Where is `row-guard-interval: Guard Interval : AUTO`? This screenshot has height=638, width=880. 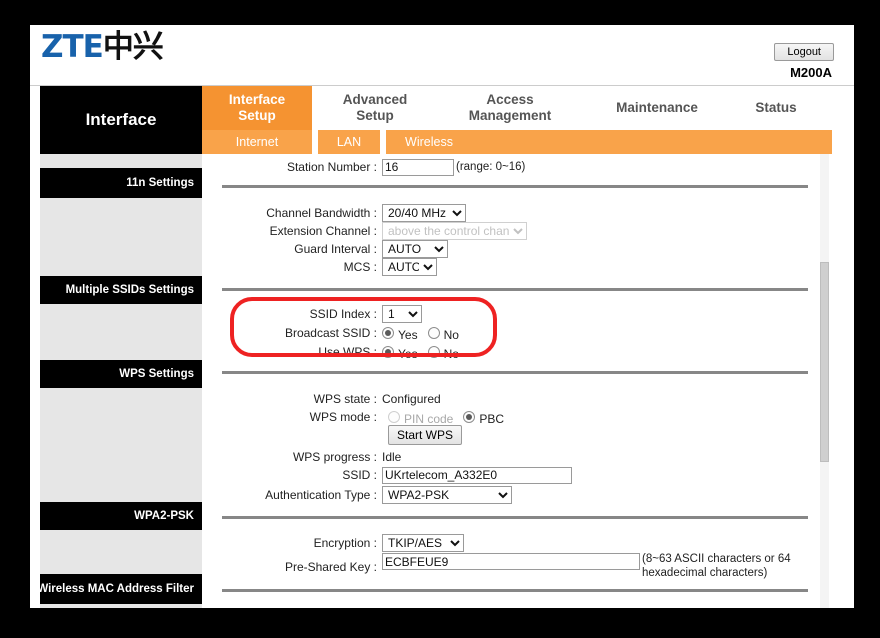
row-guard-interval: Guard Interval : AUTO is located at coordinates (325, 249).